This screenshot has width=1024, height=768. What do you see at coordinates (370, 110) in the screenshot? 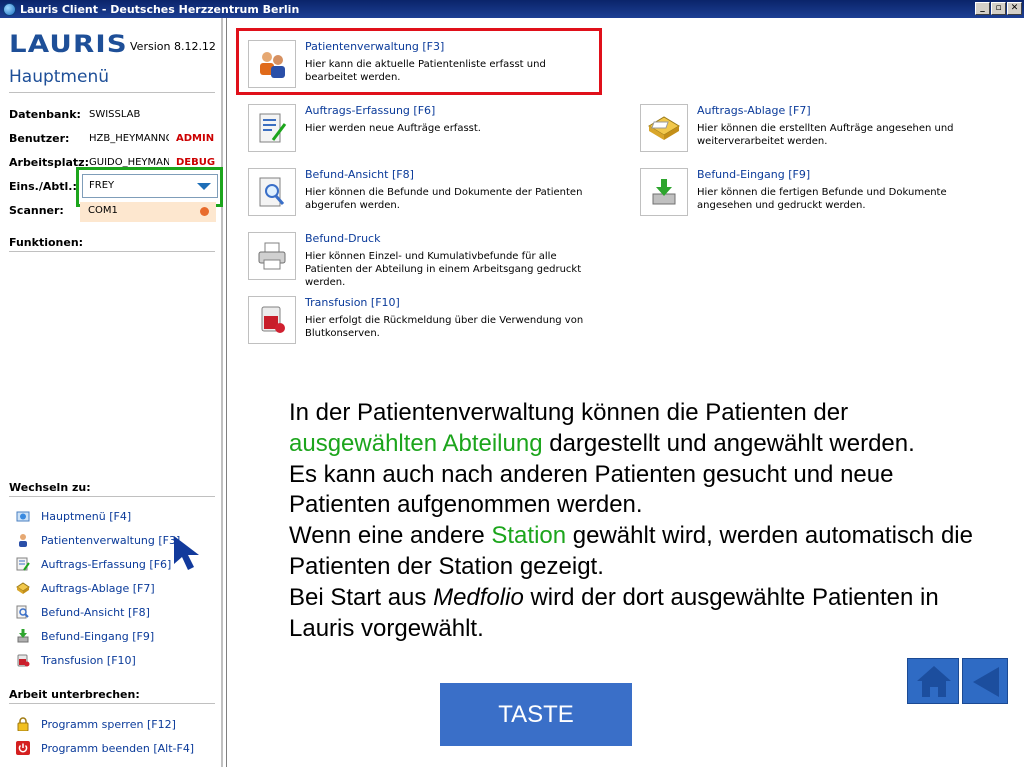
I see `tile-title: Auftrags-Erfassung [F6]` at bounding box center [370, 110].